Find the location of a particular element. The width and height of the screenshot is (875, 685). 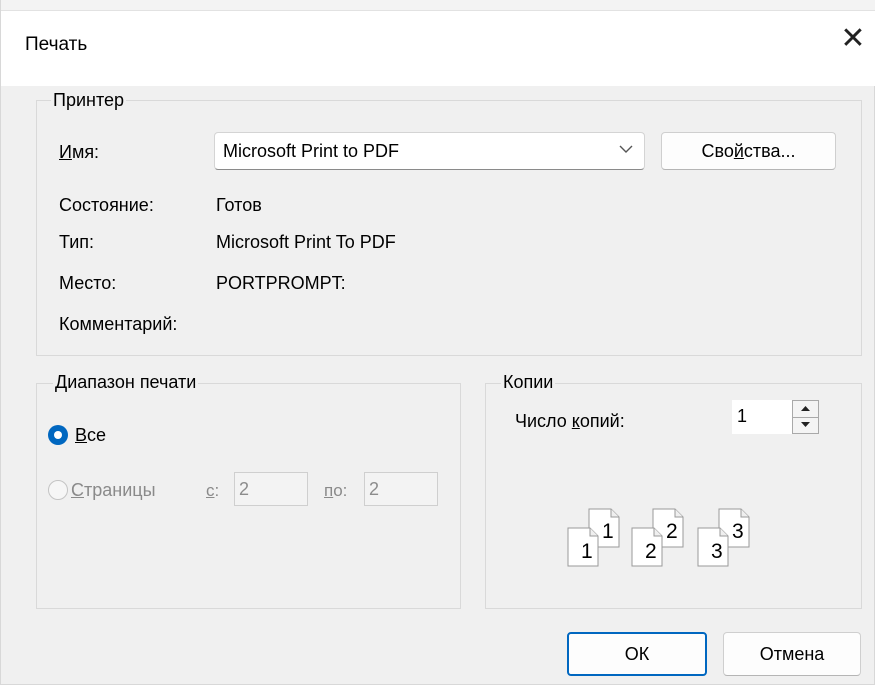

copies-count-input: 1 is located at coordinates (762, 417).